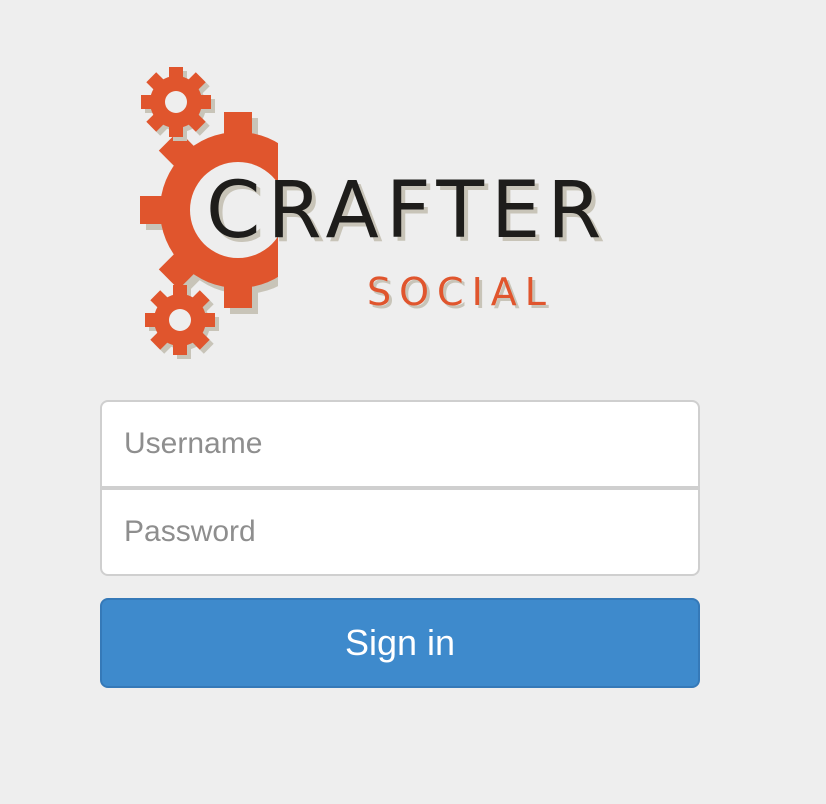 The width and height of the screenshot is (826, 804). I want to click on brand-word: CRAFTER, so click(407, 211).